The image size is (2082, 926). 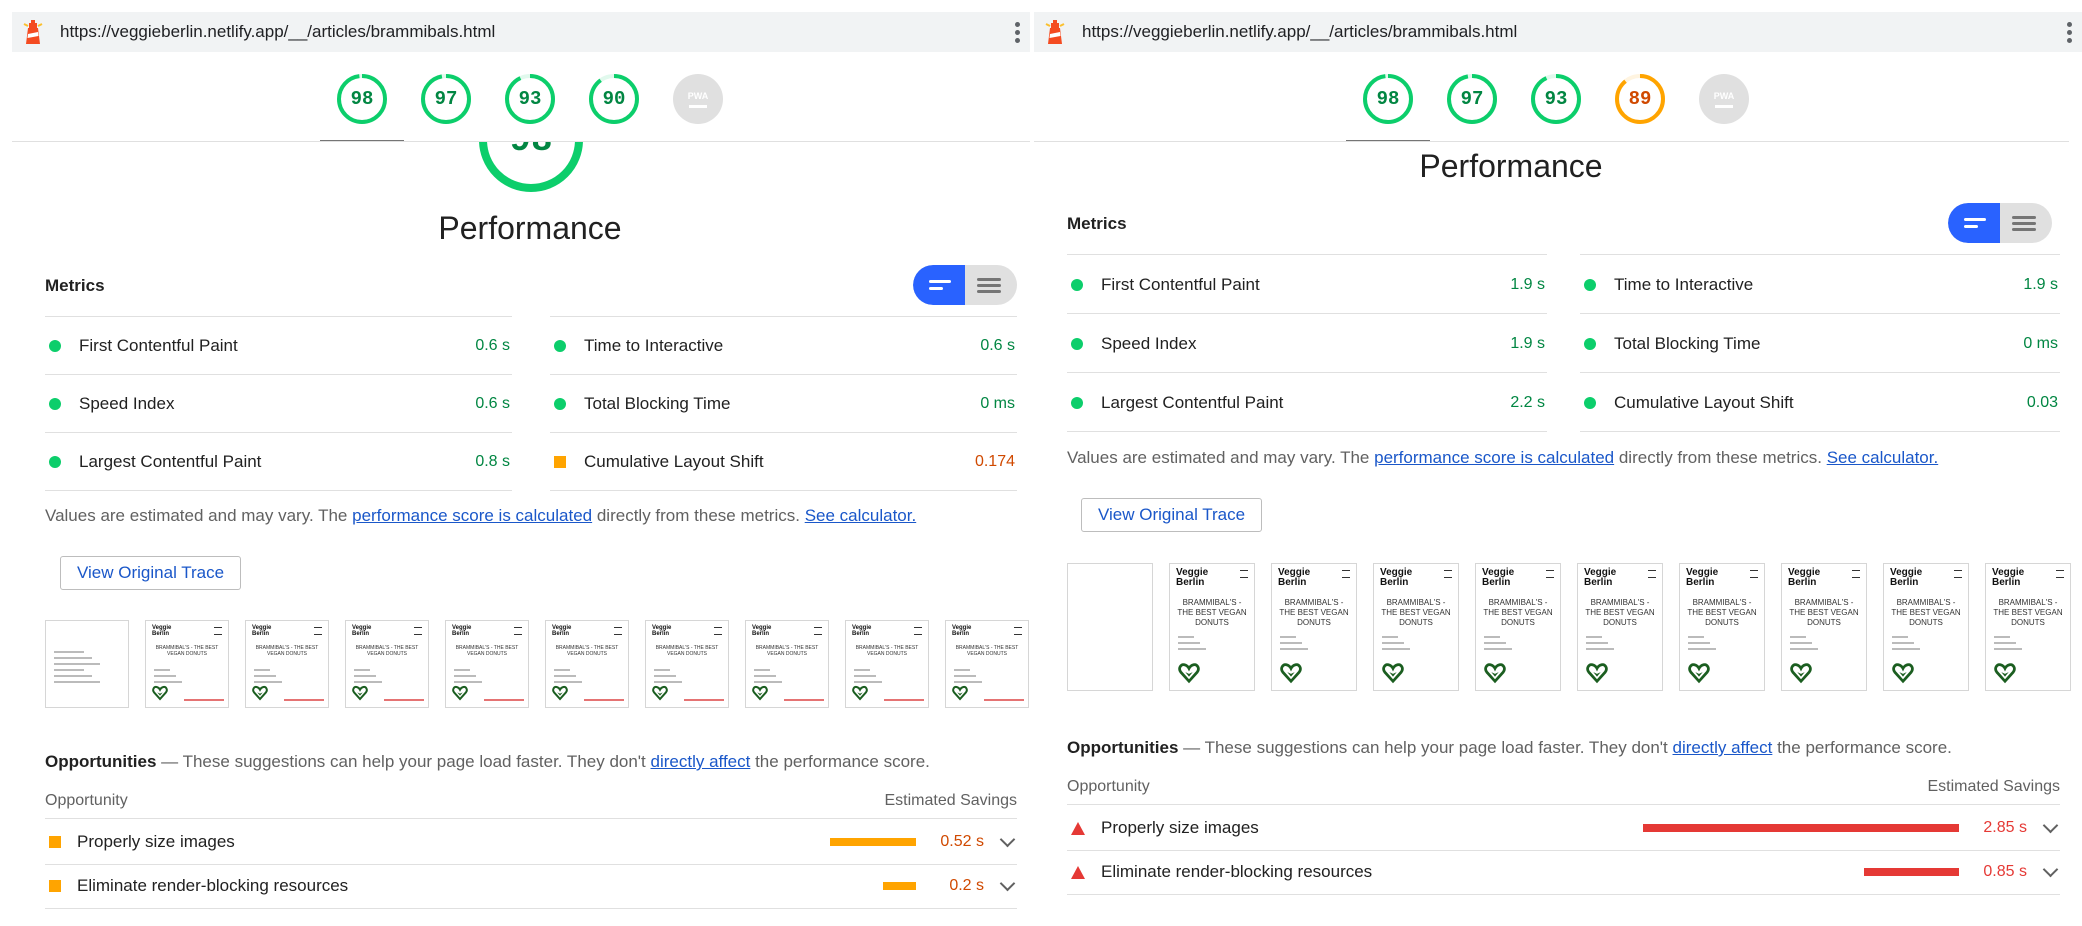 I want to click on pass-dot-icon, so click(x=1077, y=402).